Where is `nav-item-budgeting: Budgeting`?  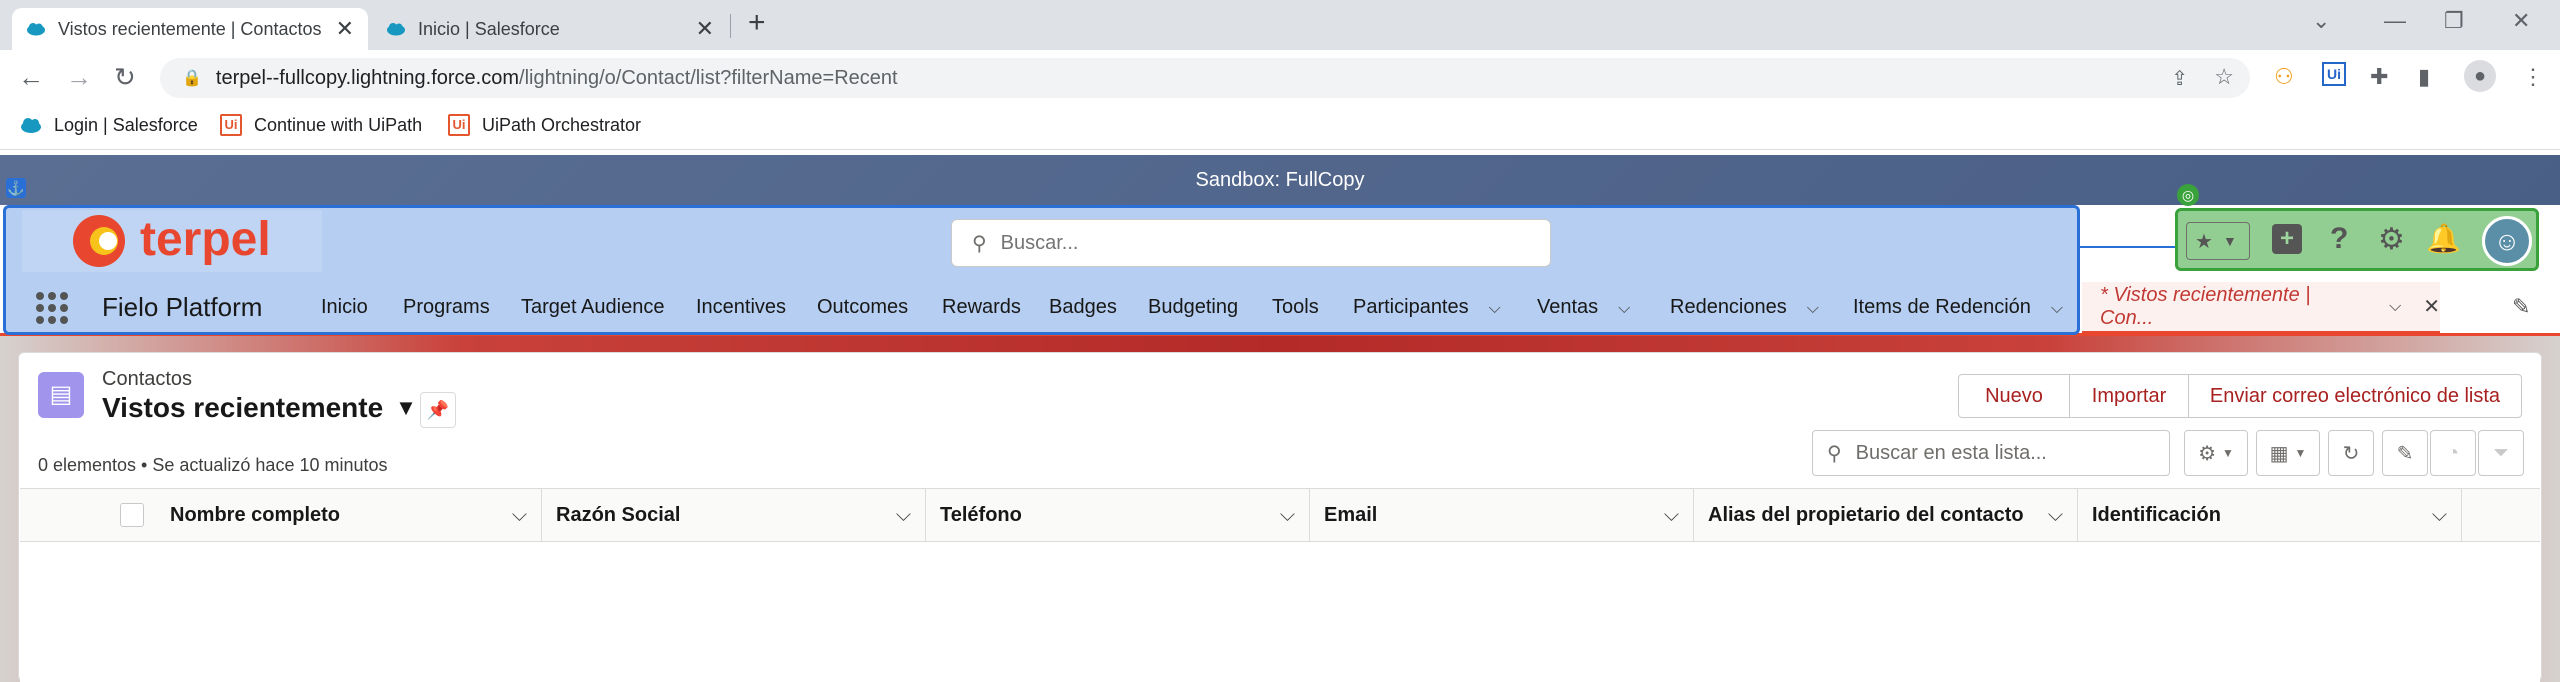
nav-item-budgeting: Budgeting is located at coordinates (1193, 307).